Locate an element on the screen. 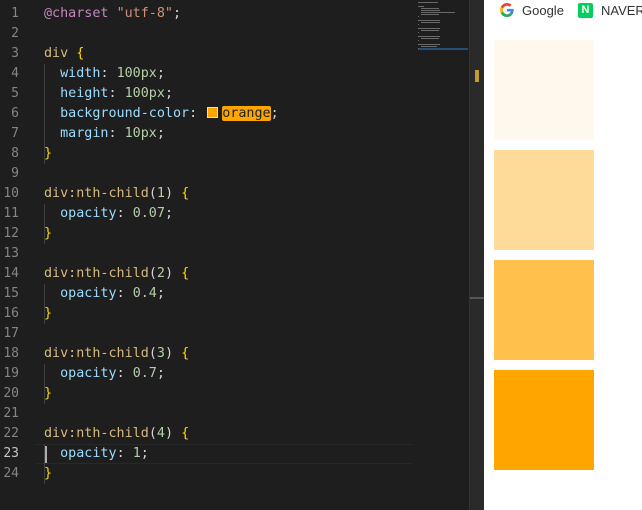 The width and height of the screenshot is (642, 510). bookmark-label: NAVER is located at coordinates (621, 10).